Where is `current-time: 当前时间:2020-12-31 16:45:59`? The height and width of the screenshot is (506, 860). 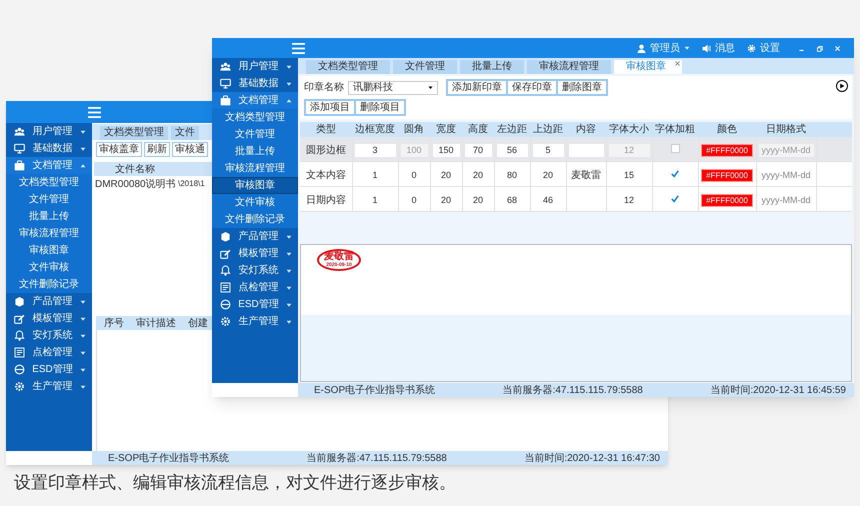 current-time: 当前时间:2020-12-31 16:45:59 is located at coordinates (778, 391).